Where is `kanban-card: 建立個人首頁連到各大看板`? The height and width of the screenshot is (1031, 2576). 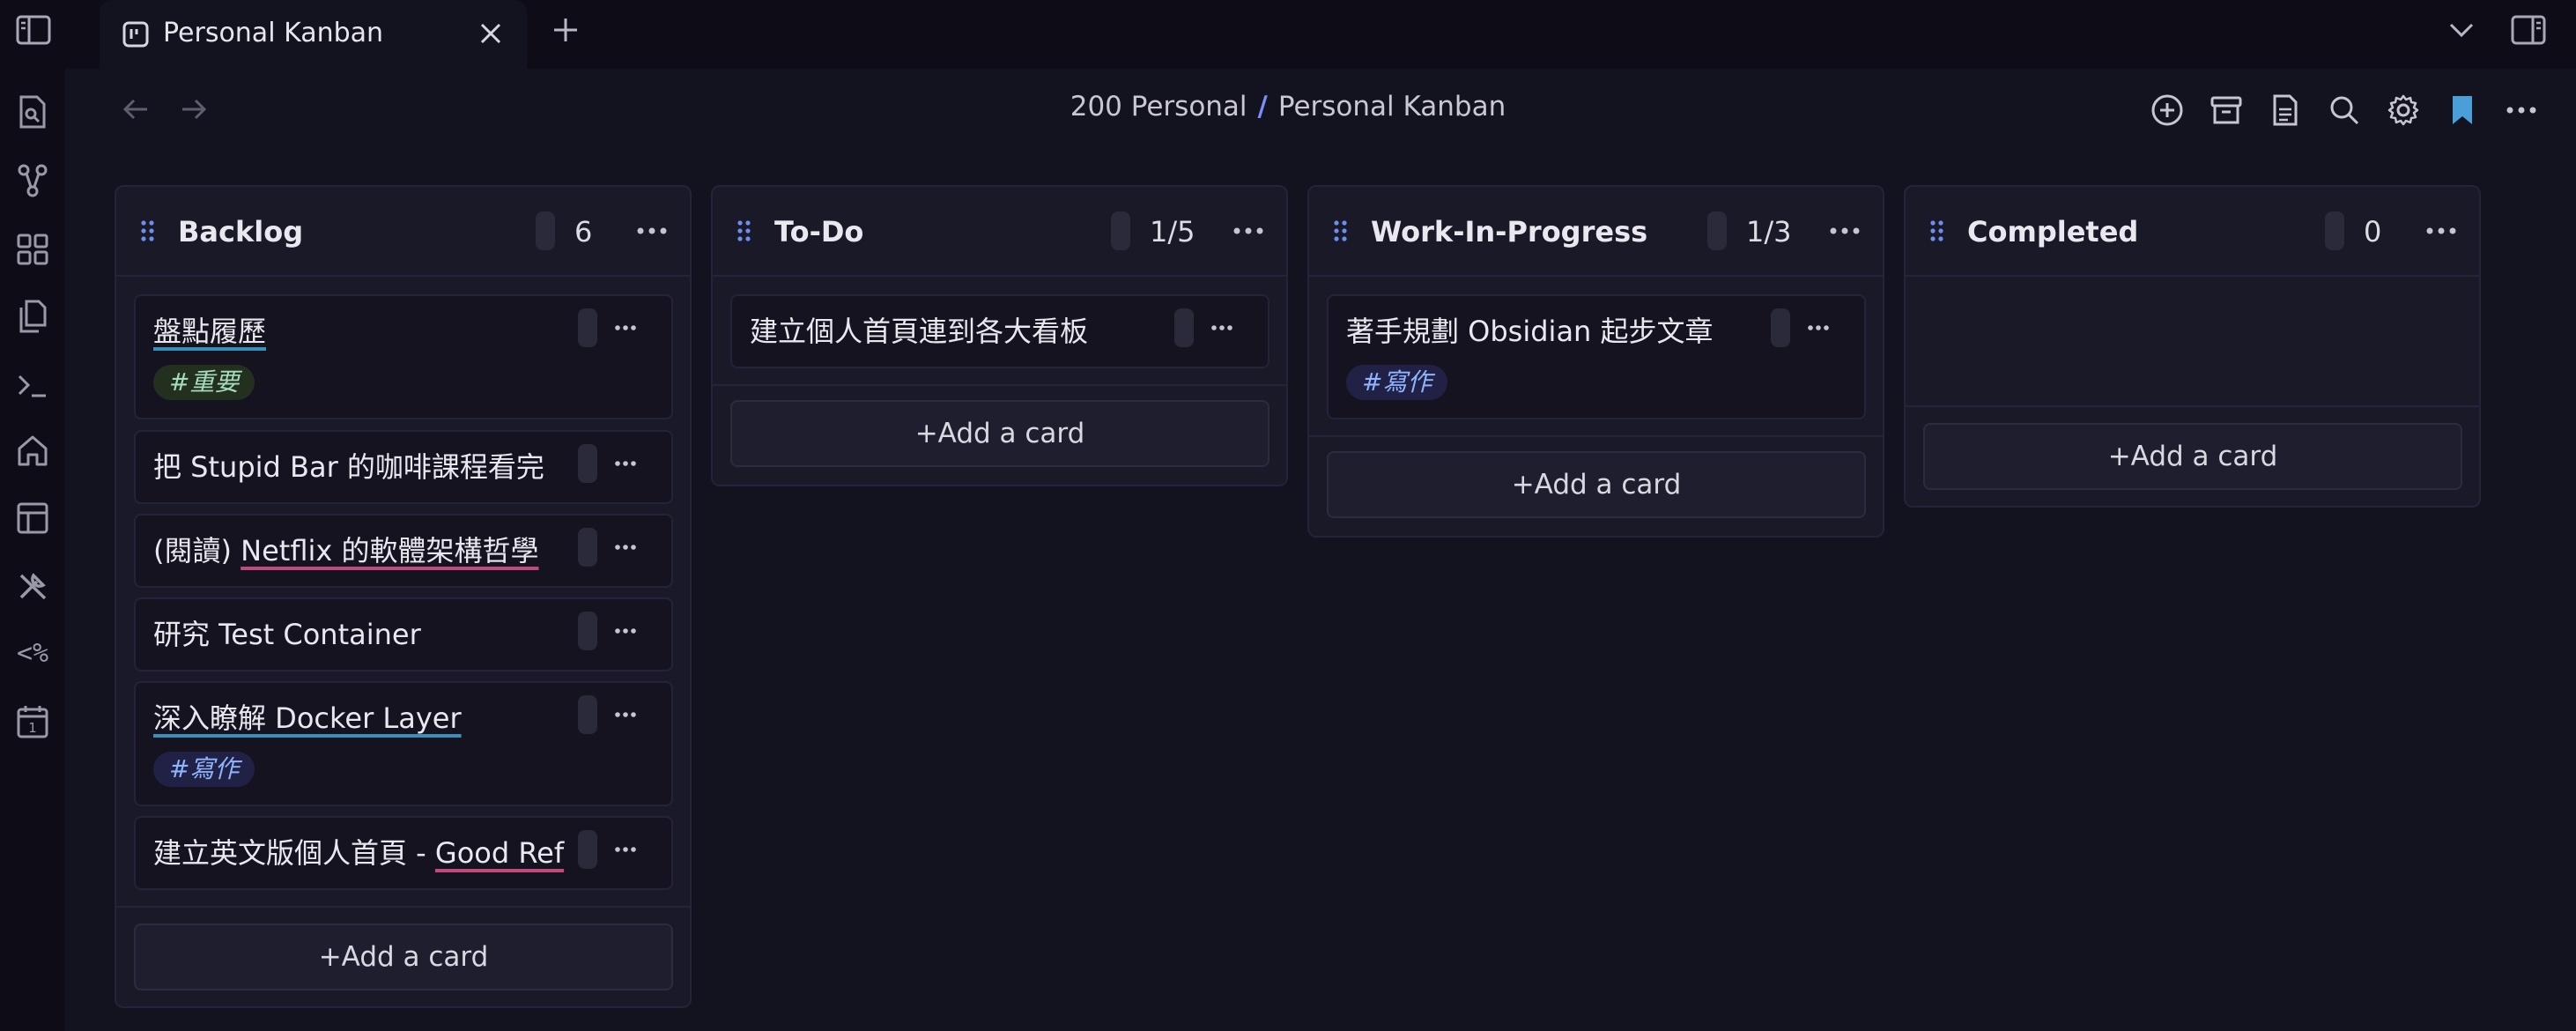 kanban-card: 建立個人首頁連到各大看板 is located at coordinates (999, 331).